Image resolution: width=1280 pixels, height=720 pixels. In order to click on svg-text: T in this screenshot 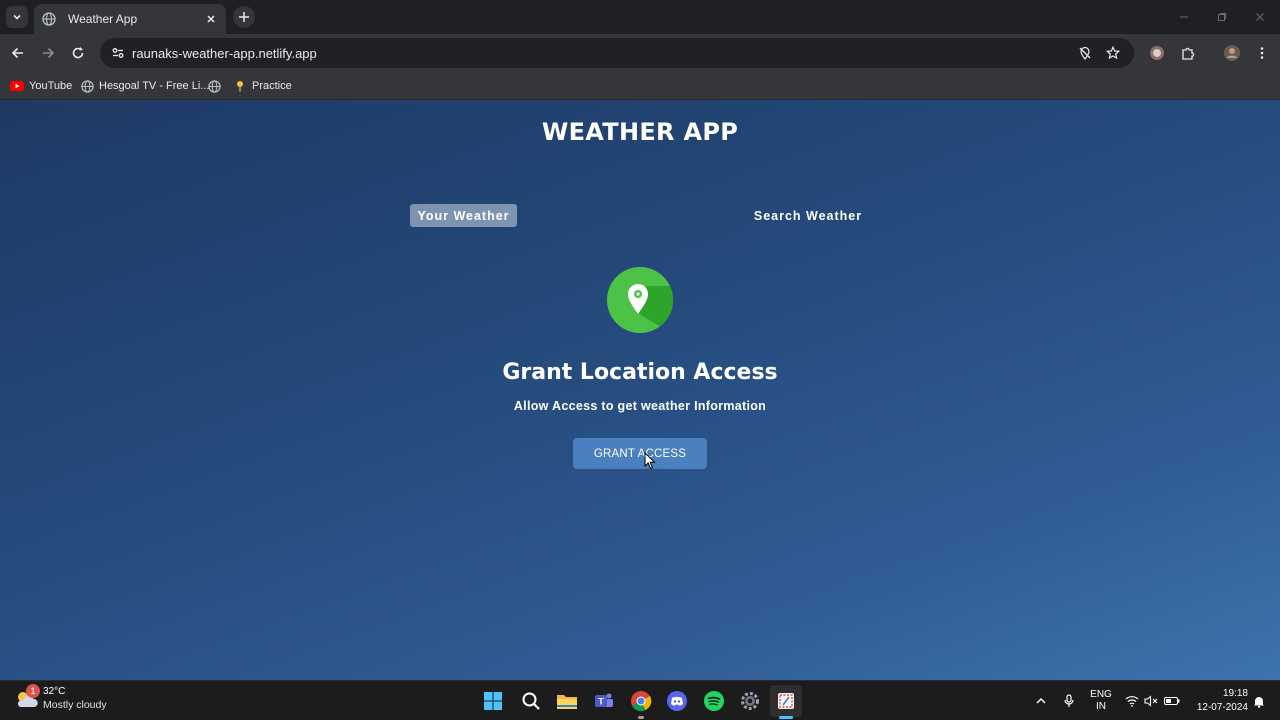, I will do `click(601, 702)`.